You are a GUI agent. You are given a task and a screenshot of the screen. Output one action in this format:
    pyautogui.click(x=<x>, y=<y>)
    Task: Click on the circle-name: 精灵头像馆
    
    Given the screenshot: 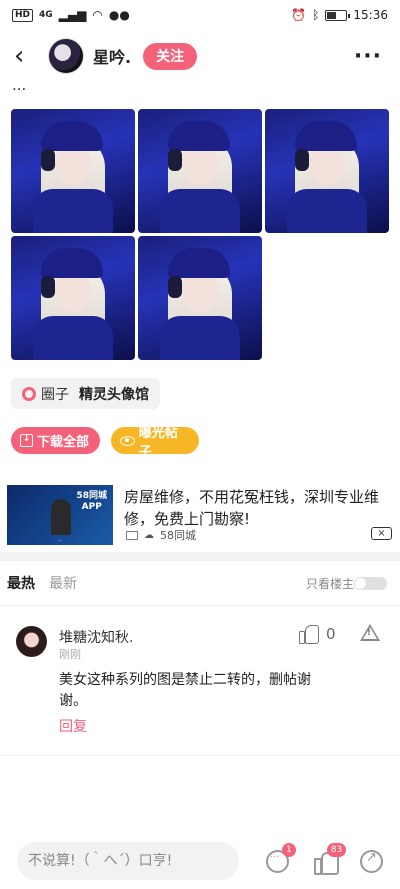 What is the action you would take?
    pyautogui.click(x=114, y=394)
    